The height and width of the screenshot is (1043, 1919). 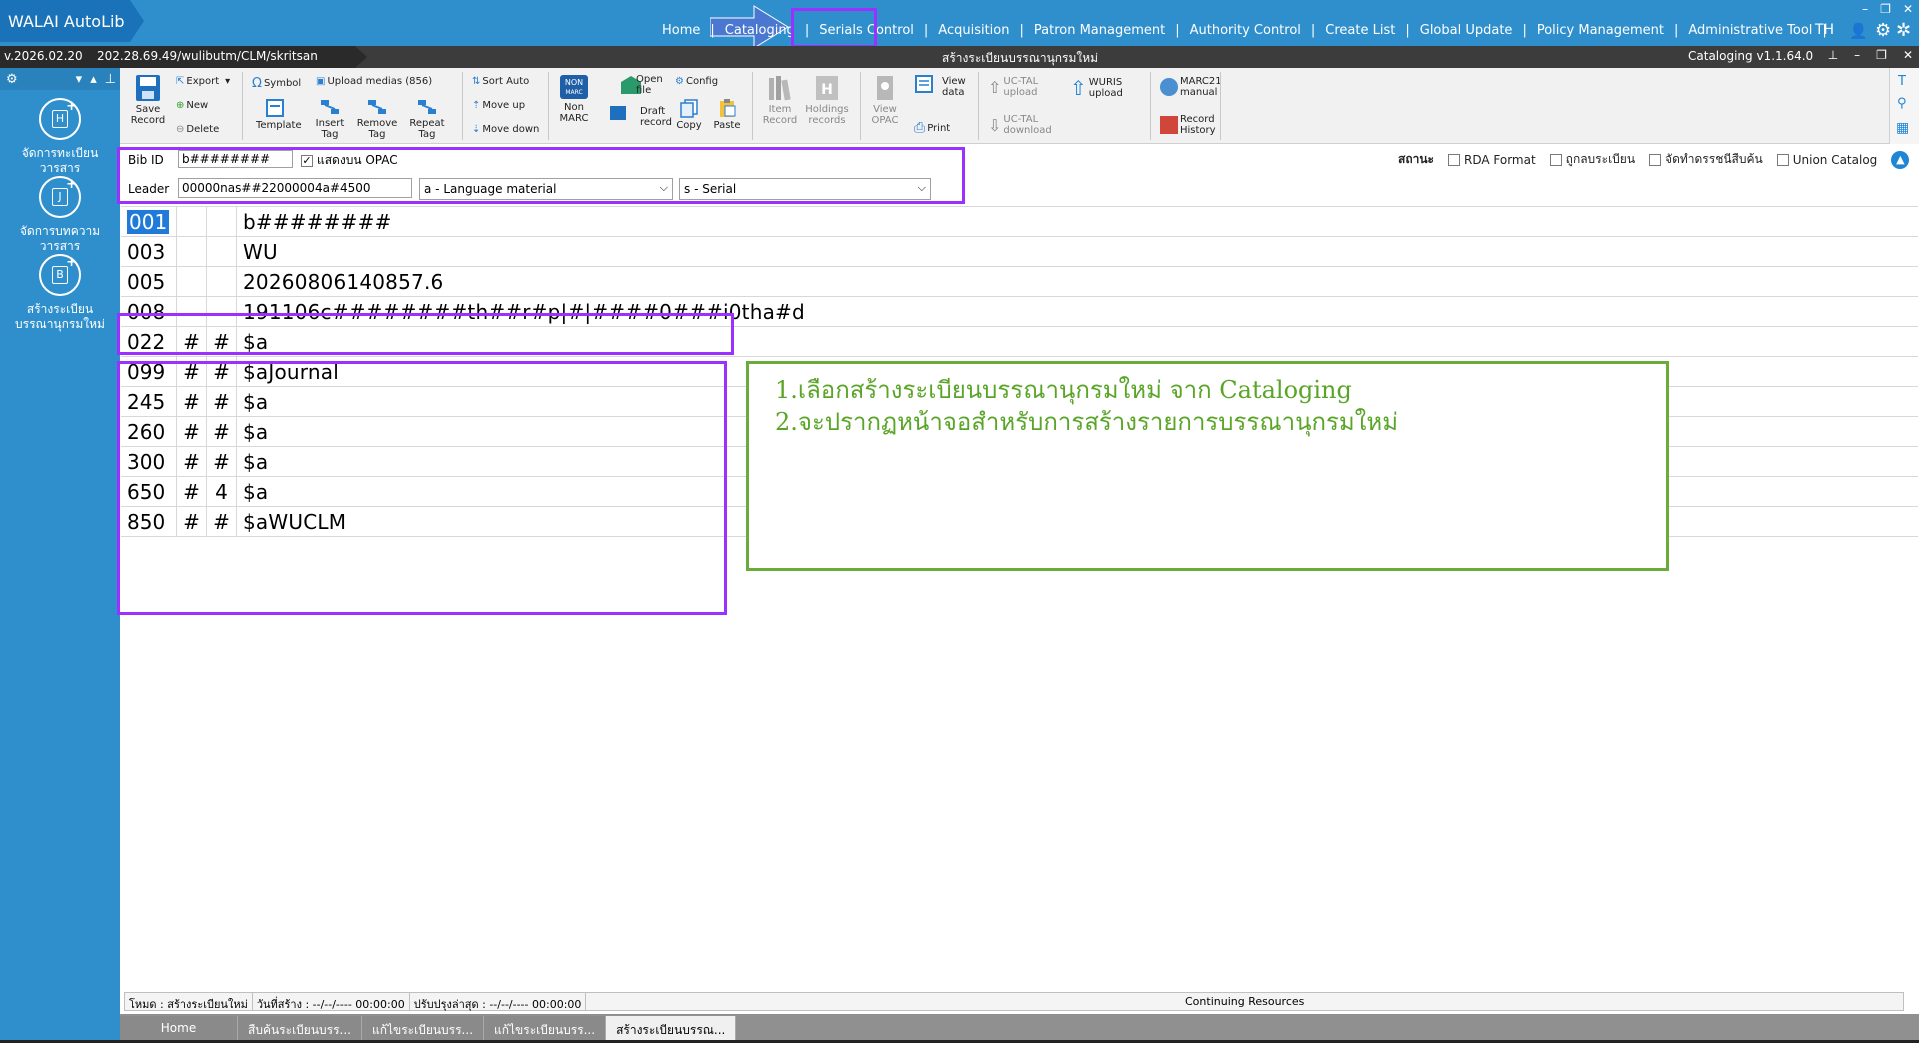 What do you see at coordinates (727, 114) in the screenshot?
I see `paste-button: Paste` at bounding box center [727, 114].